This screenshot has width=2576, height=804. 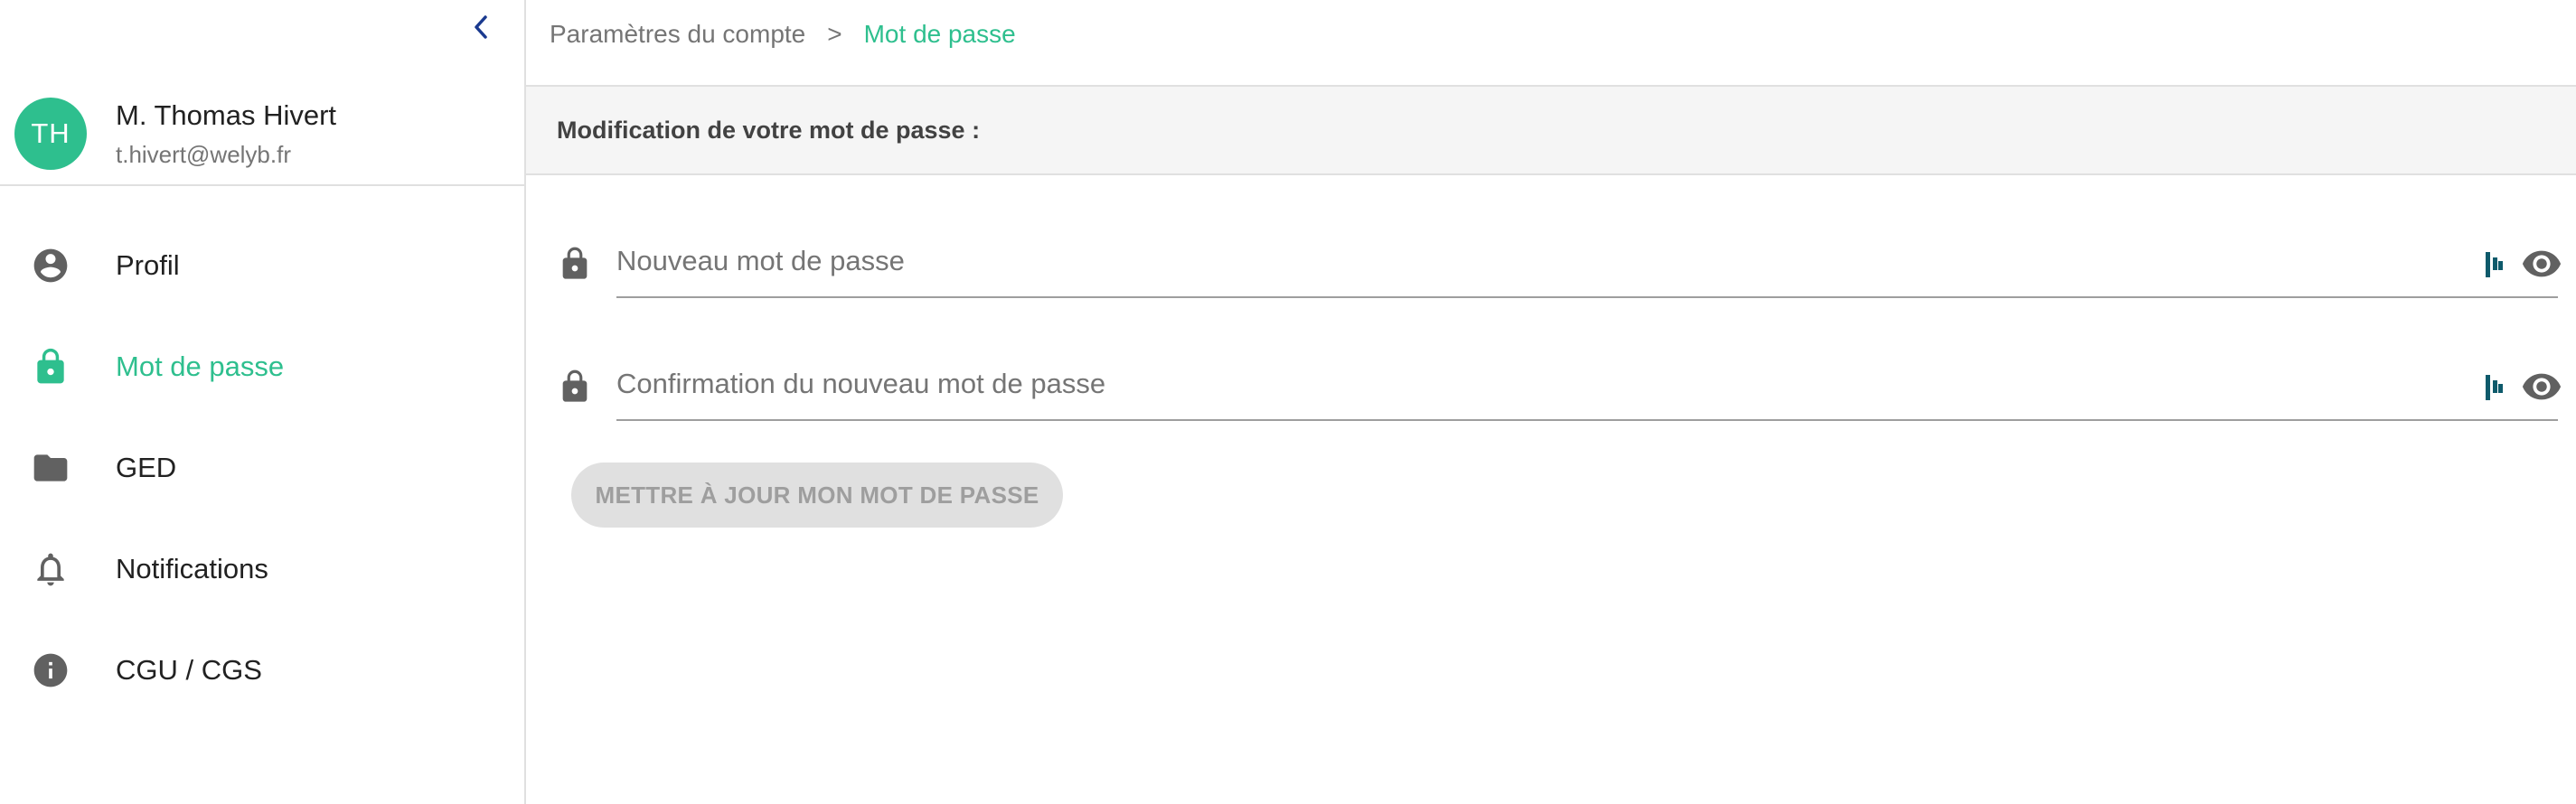 What do you see at coordinates (146, 467) in the screenshot?
I see `sidebar-item-label: GED` at bounding box center [146, 467].